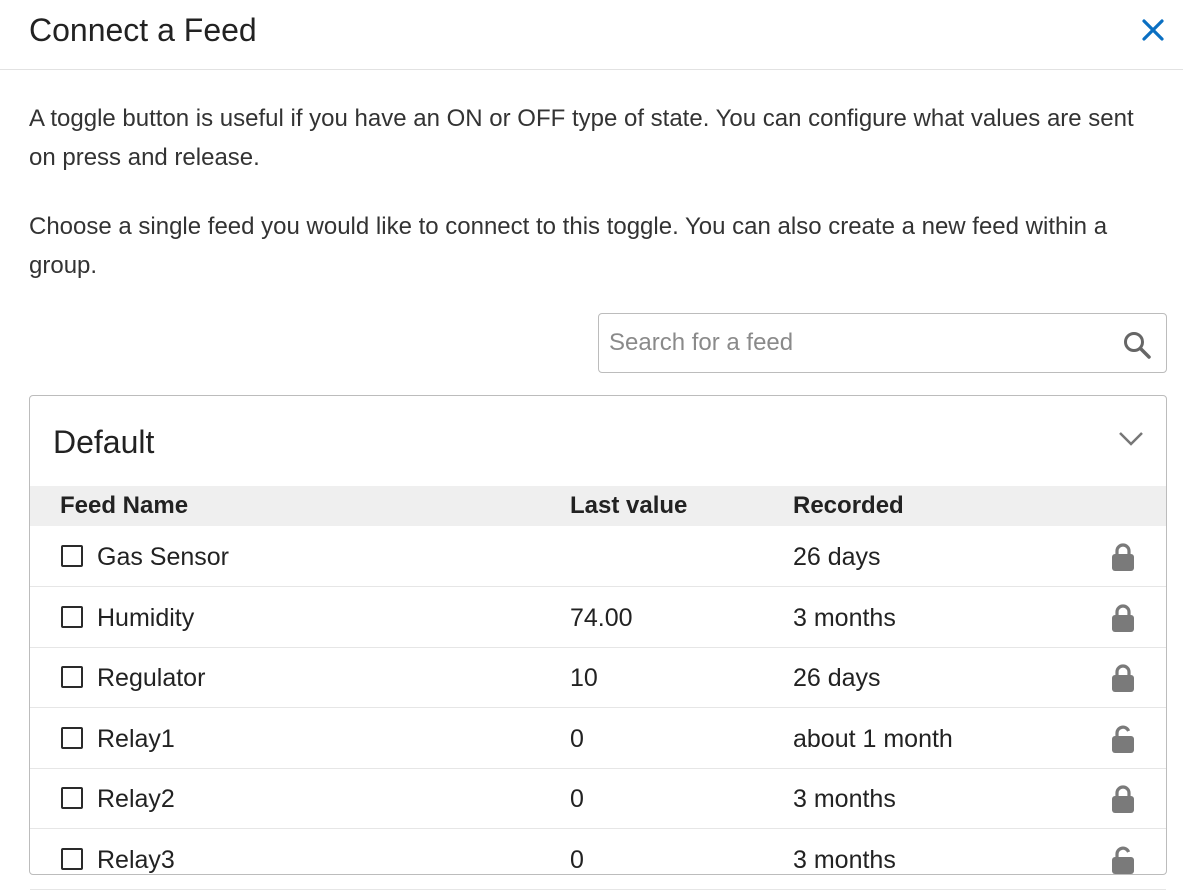 The height and width of the screenshot is (890, 1183). I want to click on feed-name: Relay2, so click(136, 799).